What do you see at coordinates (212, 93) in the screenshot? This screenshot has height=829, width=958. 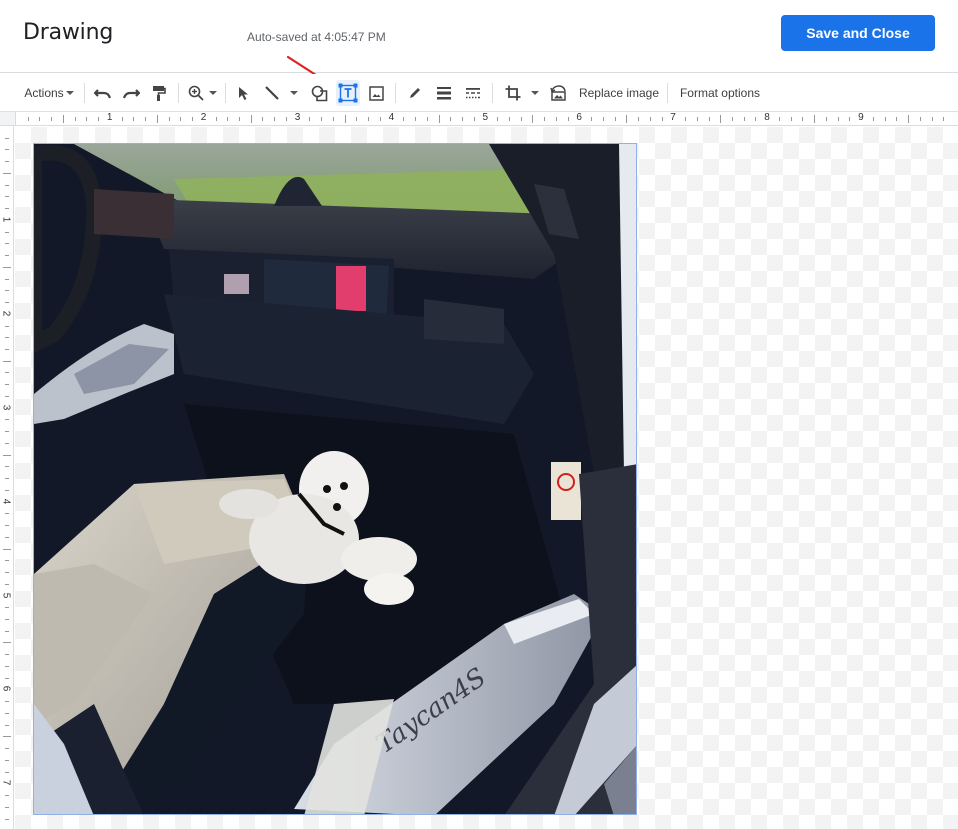 I see `chevron-down-icon` at bounding box center [212, 93].